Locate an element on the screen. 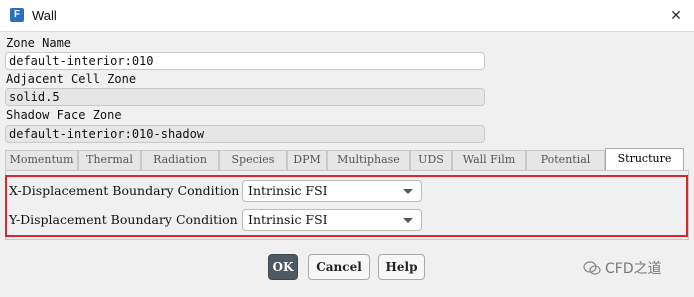 The image size is (694, 297). y-displacement-value: Intrinsic FSI is located at coordinates (288, 219).